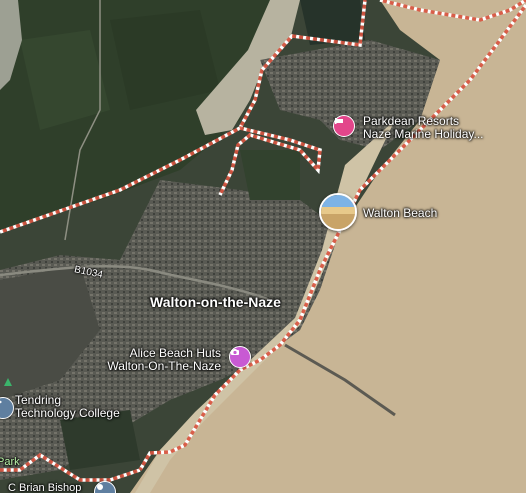  Describe the element at coordinates (10, 462) in the screenshot. I see `poi-label-park: Park` at that location.